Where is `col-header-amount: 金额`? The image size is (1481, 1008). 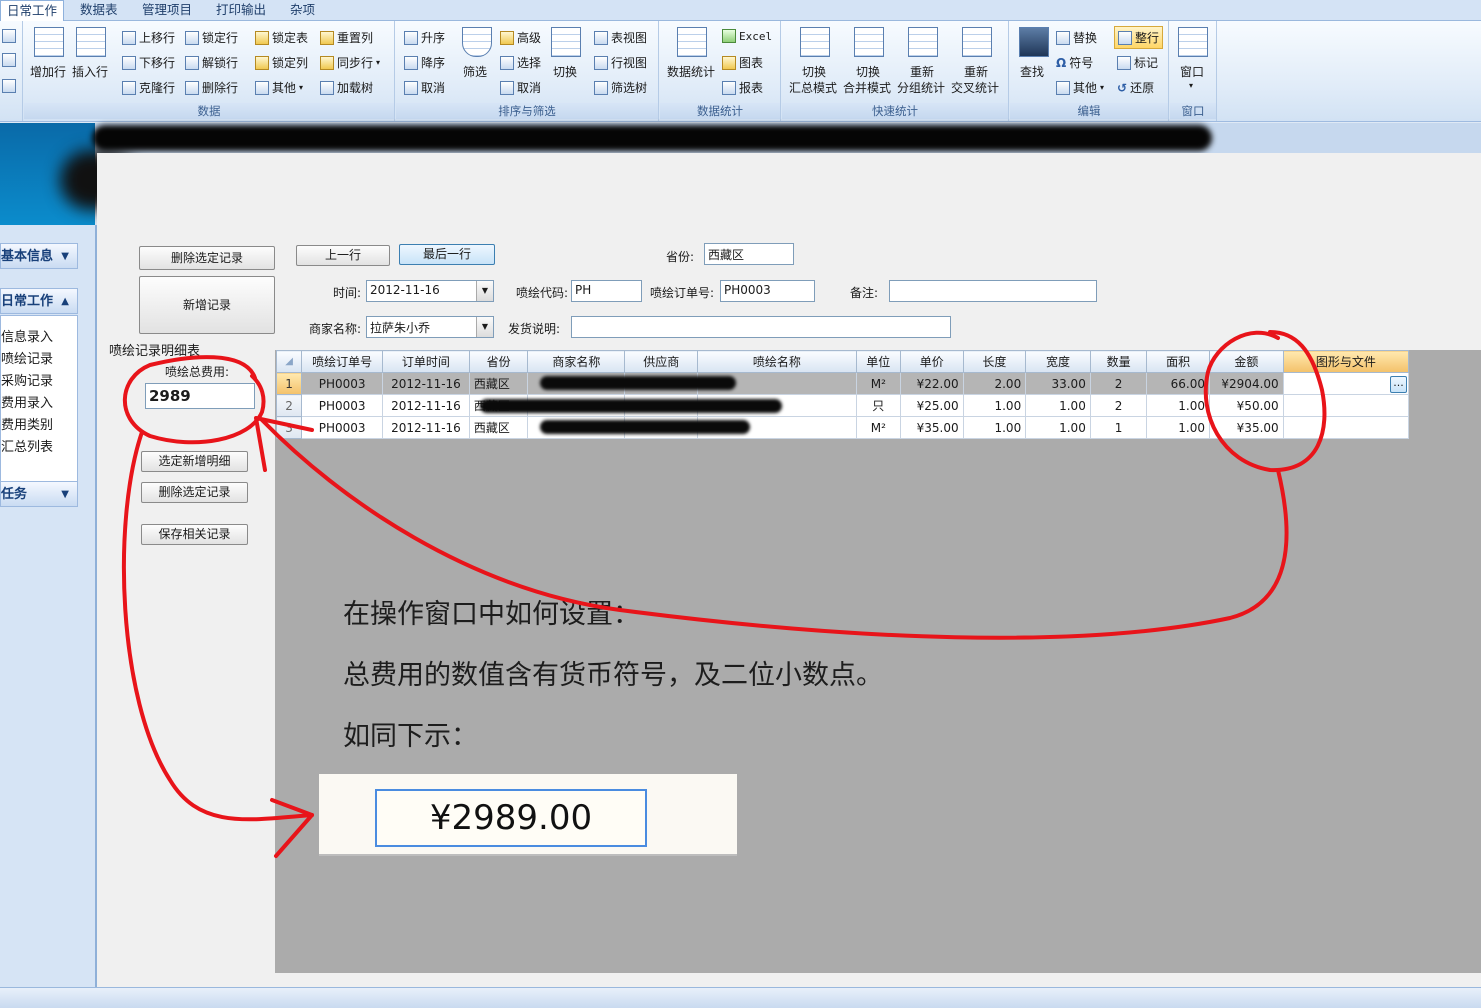 col-header-amount: 金额 is located at coordinates (1246, 361).